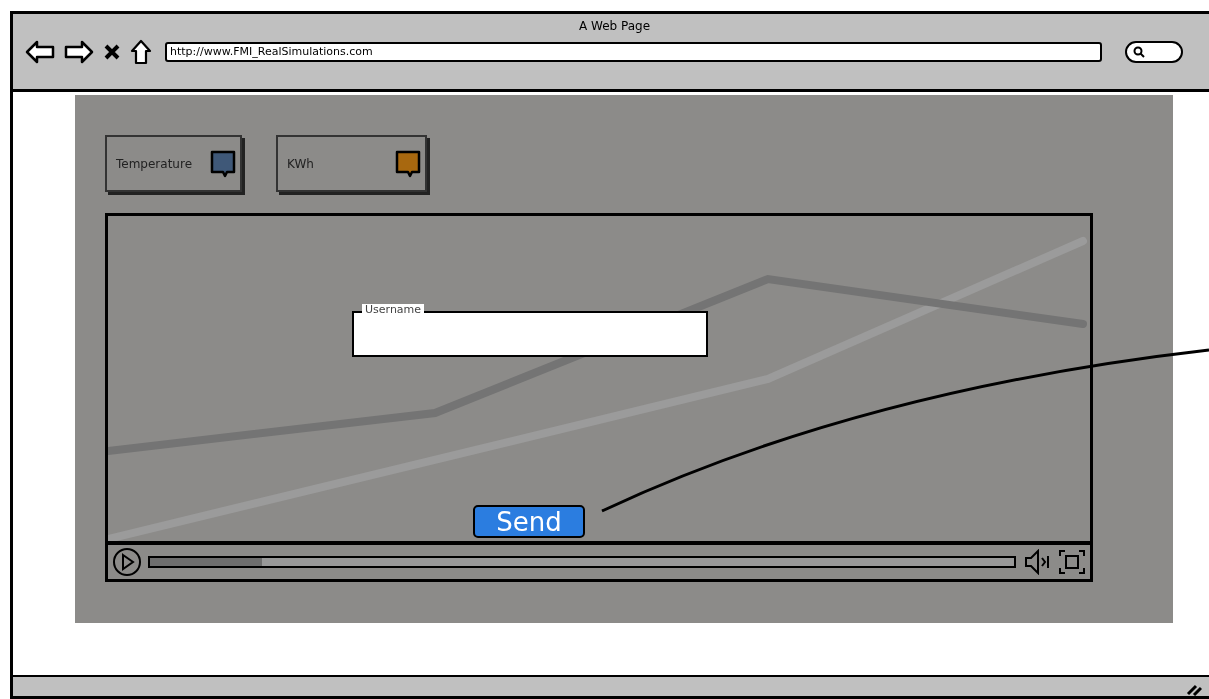 The width and height of the screenshot is (1209, 699). What do you see at coordinates (112, 52) in the screenshot?
I see `close-icon` at bounding box center [112, 52].